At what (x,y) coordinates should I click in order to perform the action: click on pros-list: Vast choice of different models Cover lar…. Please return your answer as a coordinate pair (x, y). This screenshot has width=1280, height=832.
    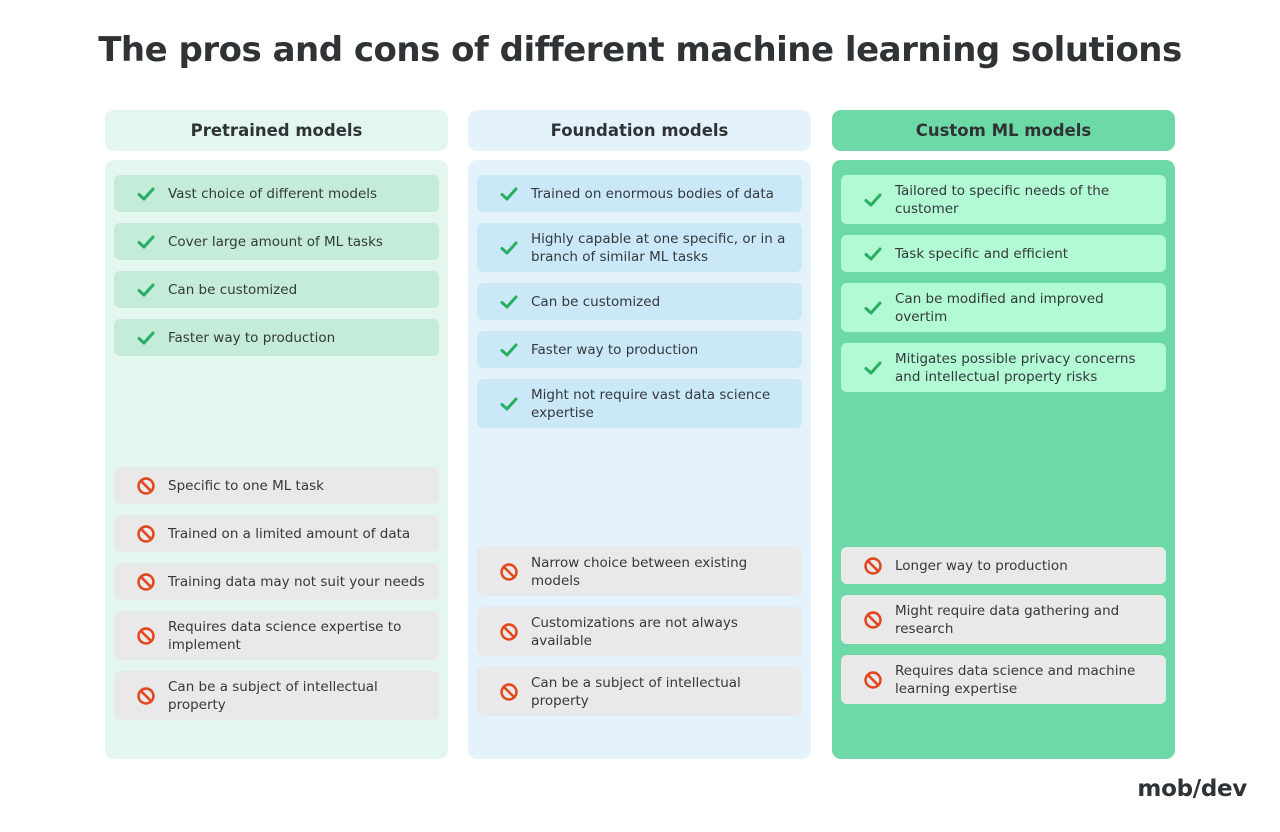
    Looking at the image, I should click on (276, 265).